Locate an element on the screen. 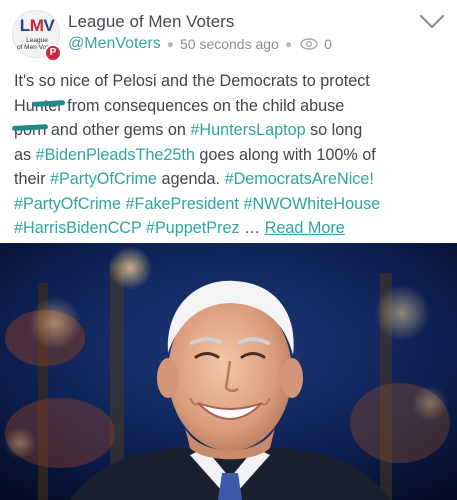 This screenshot has width=457, height=500. post-text-fragment: so long is located at coordinates (334, 130).